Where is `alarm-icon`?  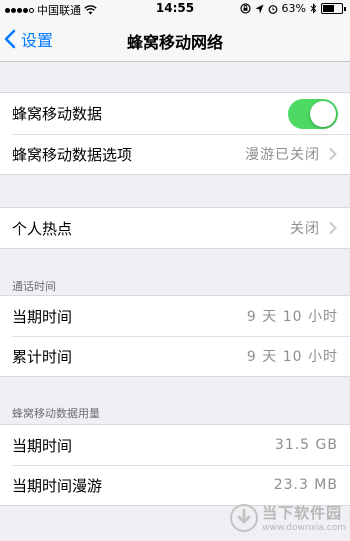
alarm-icon is located at coordinates (272, 9).